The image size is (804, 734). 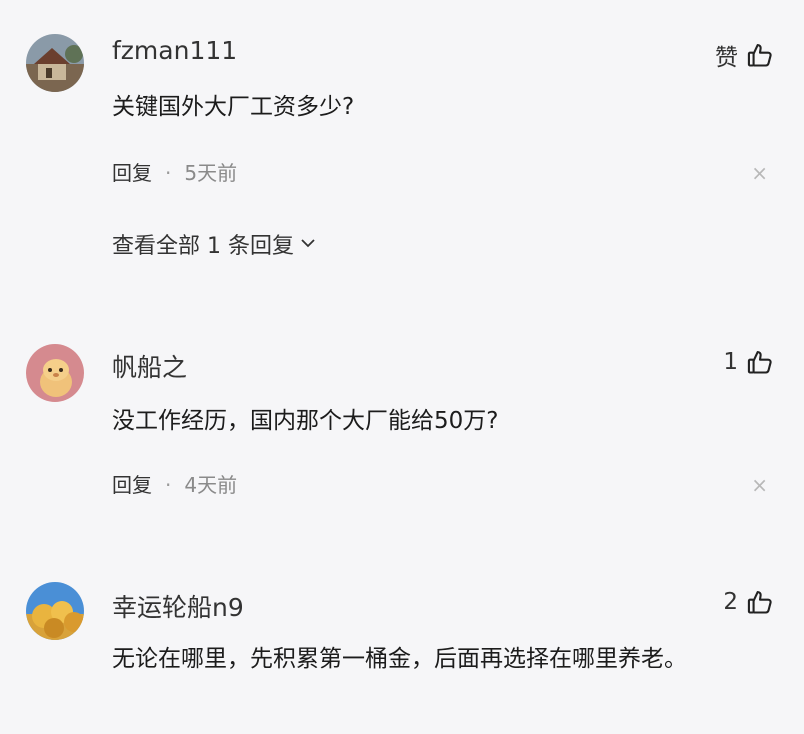 I want to click on like-button: 2, so click(x=748, y=602).